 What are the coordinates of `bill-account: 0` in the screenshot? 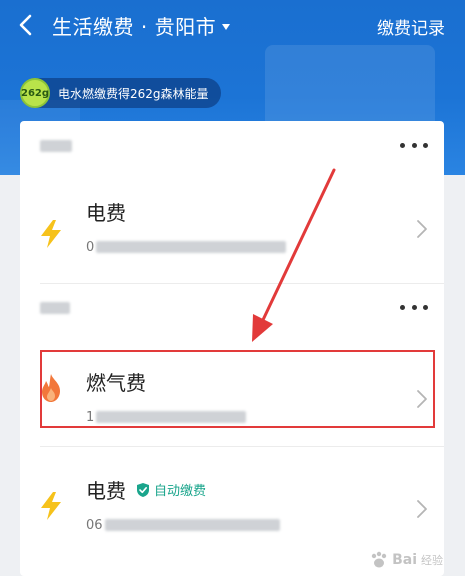 It's located at (186, 247).